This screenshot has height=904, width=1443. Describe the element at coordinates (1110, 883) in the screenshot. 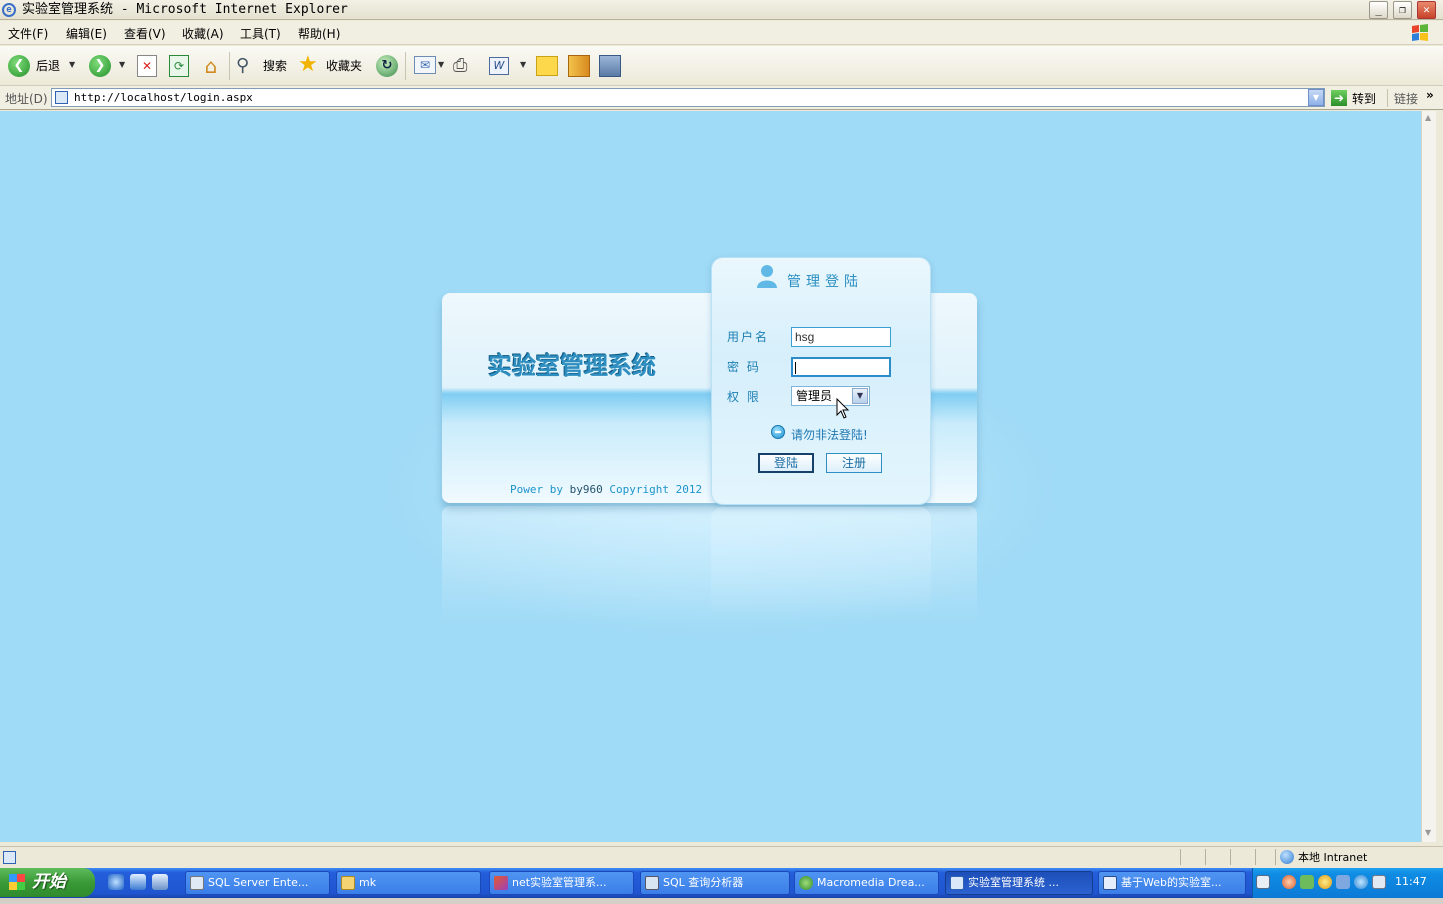

I see `word-icon` at that location.